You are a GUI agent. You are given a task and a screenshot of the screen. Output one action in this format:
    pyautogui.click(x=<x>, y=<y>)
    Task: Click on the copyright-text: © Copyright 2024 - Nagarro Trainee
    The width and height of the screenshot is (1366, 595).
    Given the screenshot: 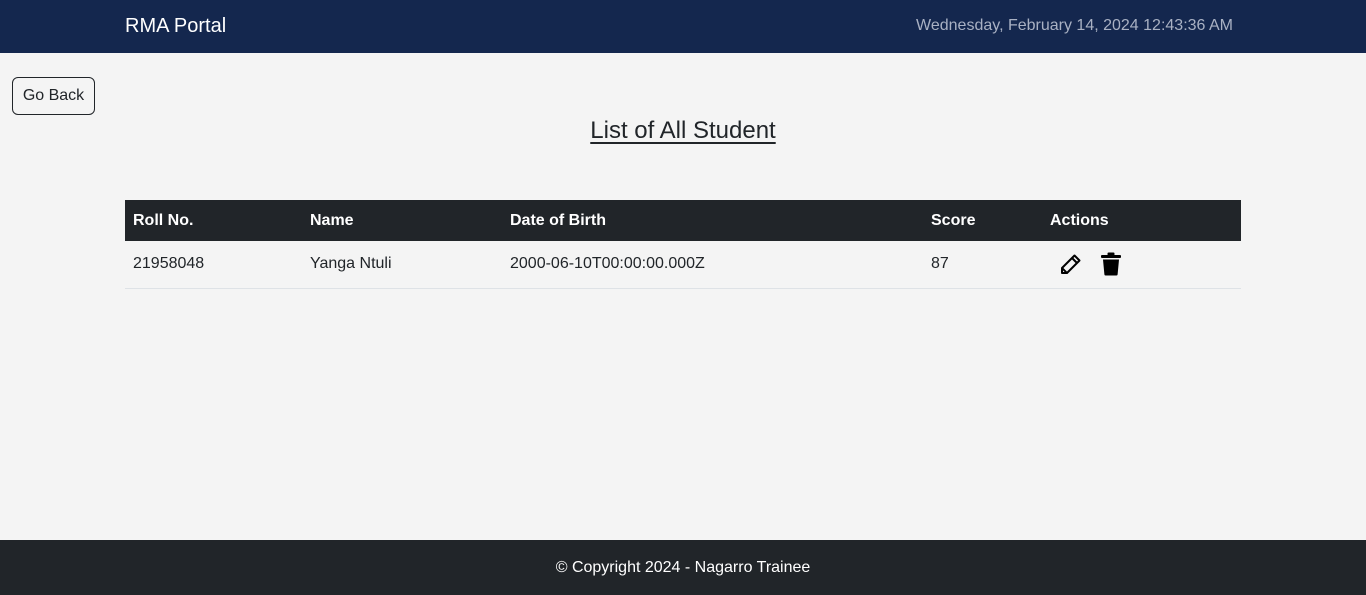 What is the action you would take?
    pyautogui.click(x=683, y=567)
    